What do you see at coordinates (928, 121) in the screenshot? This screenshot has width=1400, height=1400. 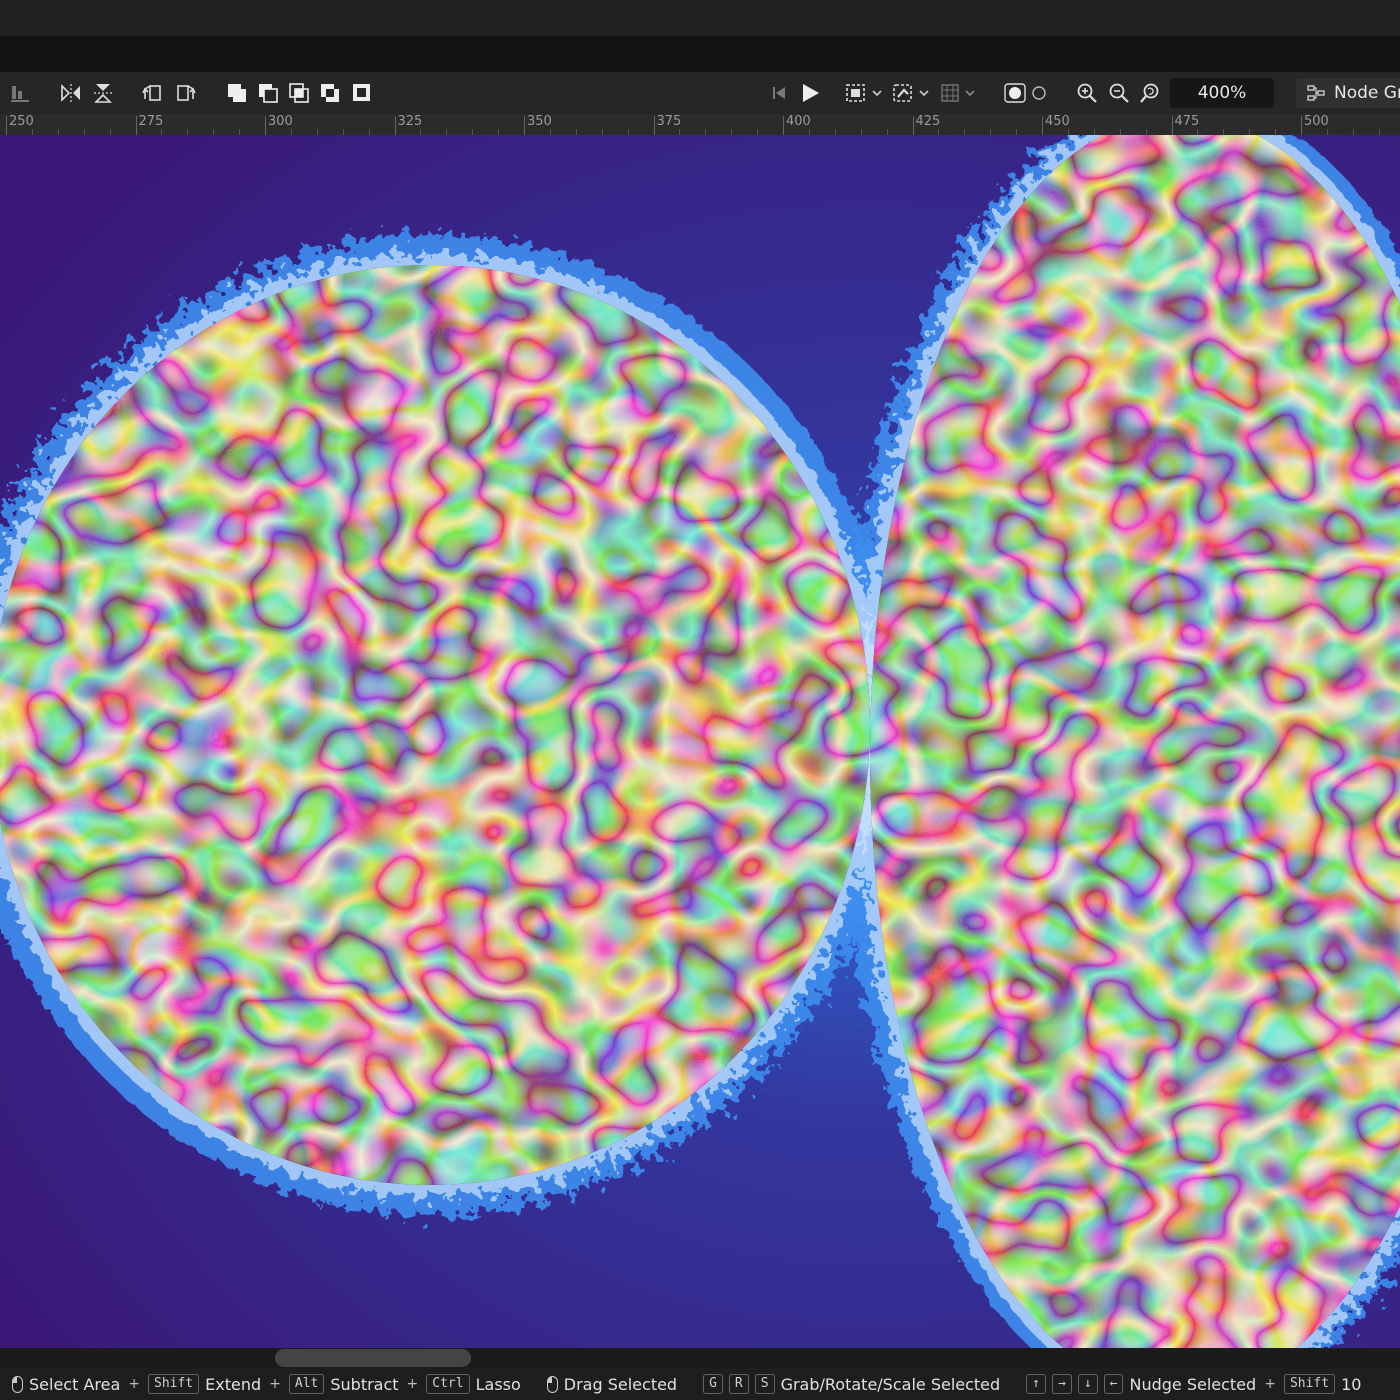 I see `ruler-label: 425` at bounding box center [928, 121].